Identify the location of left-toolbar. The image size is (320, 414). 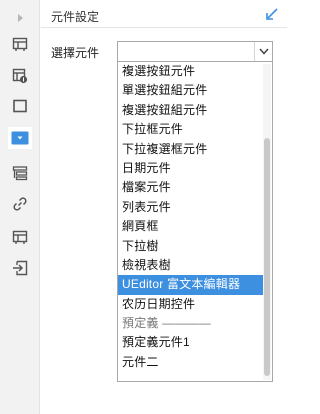
(20, 207).